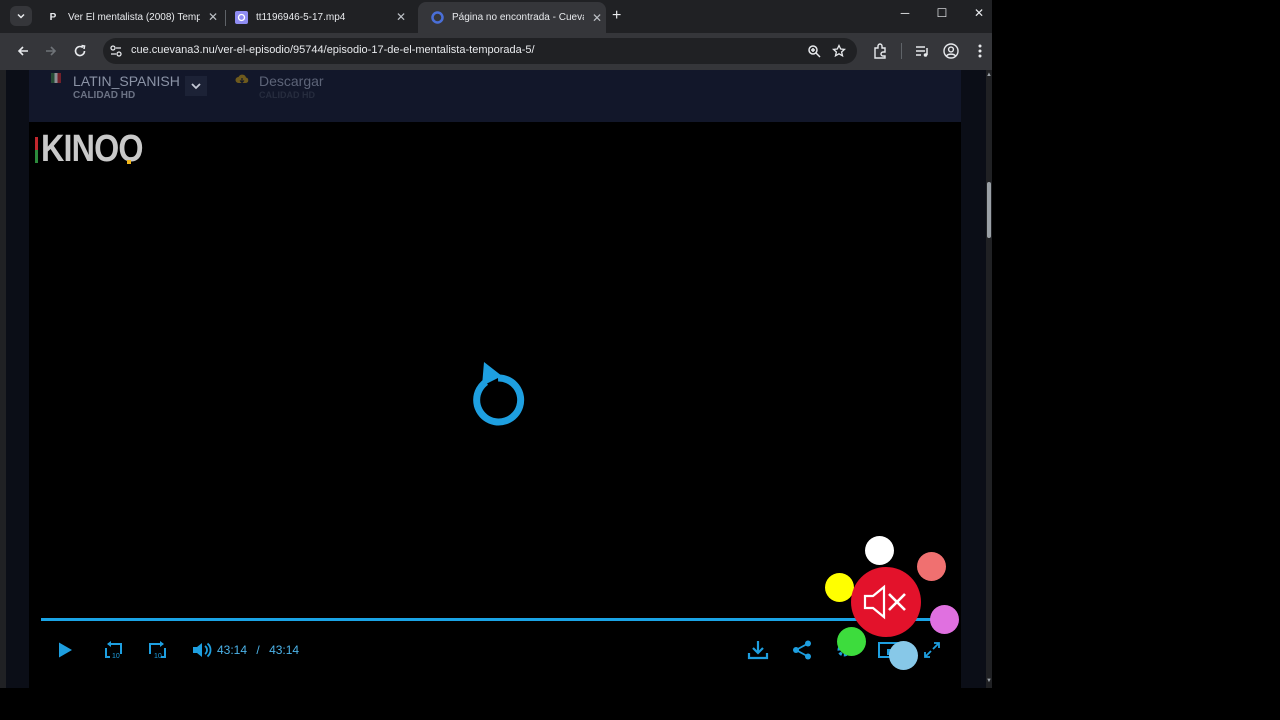 This screenshot has height=720, width=1280. I want to click on page-scrollbar: ▲ ▼, so click(989, 379).